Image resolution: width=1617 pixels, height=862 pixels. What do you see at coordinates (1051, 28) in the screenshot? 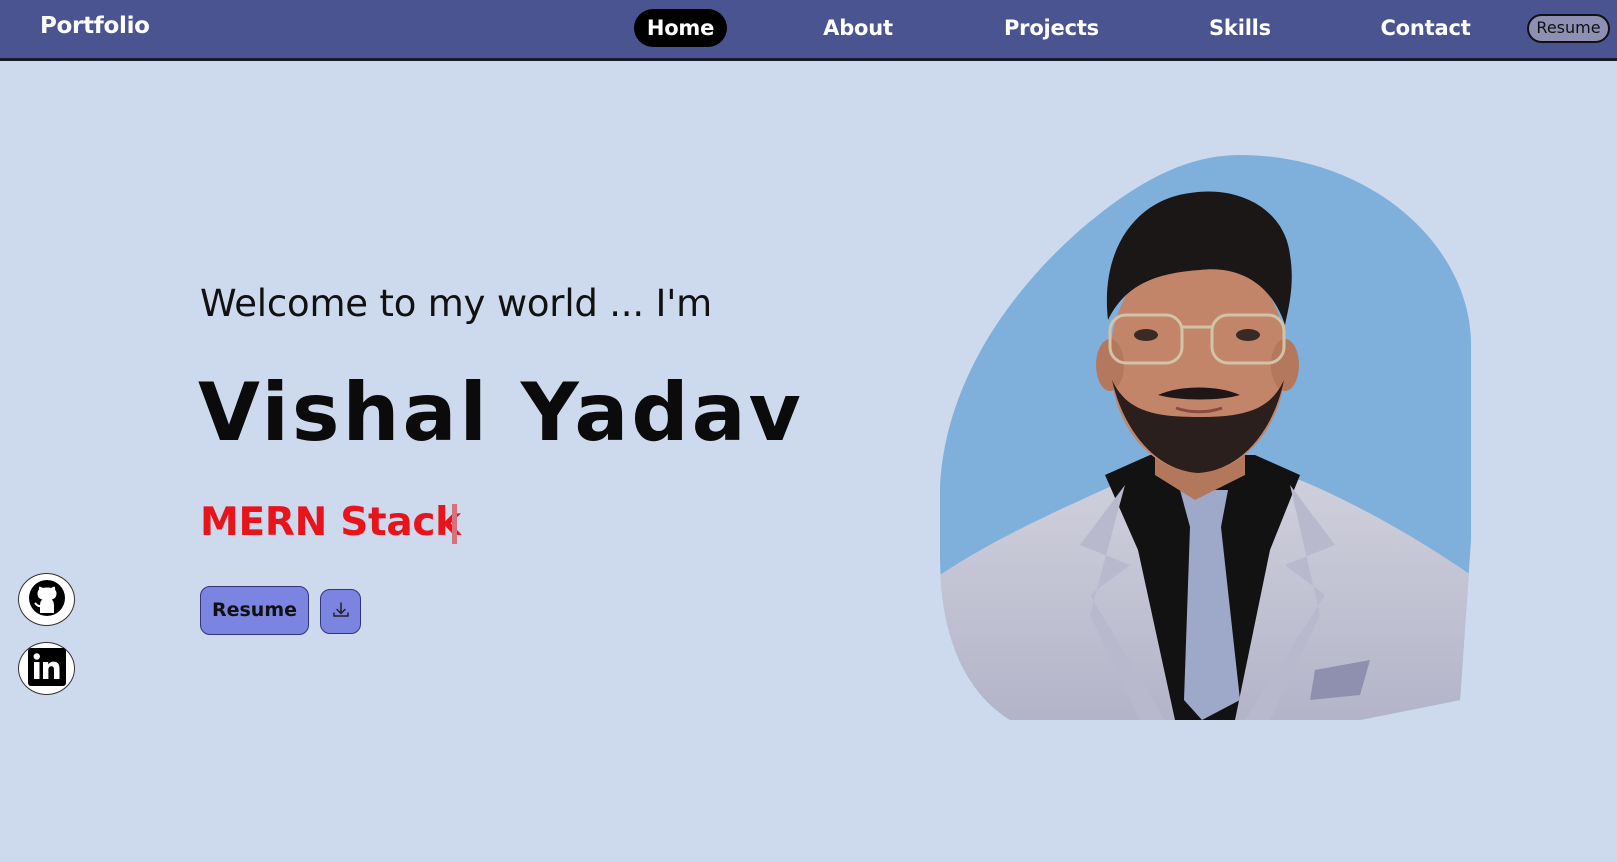
I see `nav-link-projects: Projects` at bounding box center [1051, 28].